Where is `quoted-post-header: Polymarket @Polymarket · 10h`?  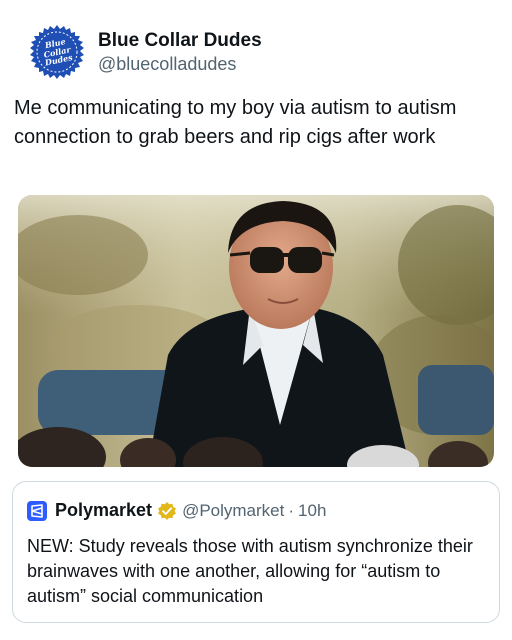
quoted-post-header: Polymarket @Polymarket · 10h is located at coordinates (176, 510).